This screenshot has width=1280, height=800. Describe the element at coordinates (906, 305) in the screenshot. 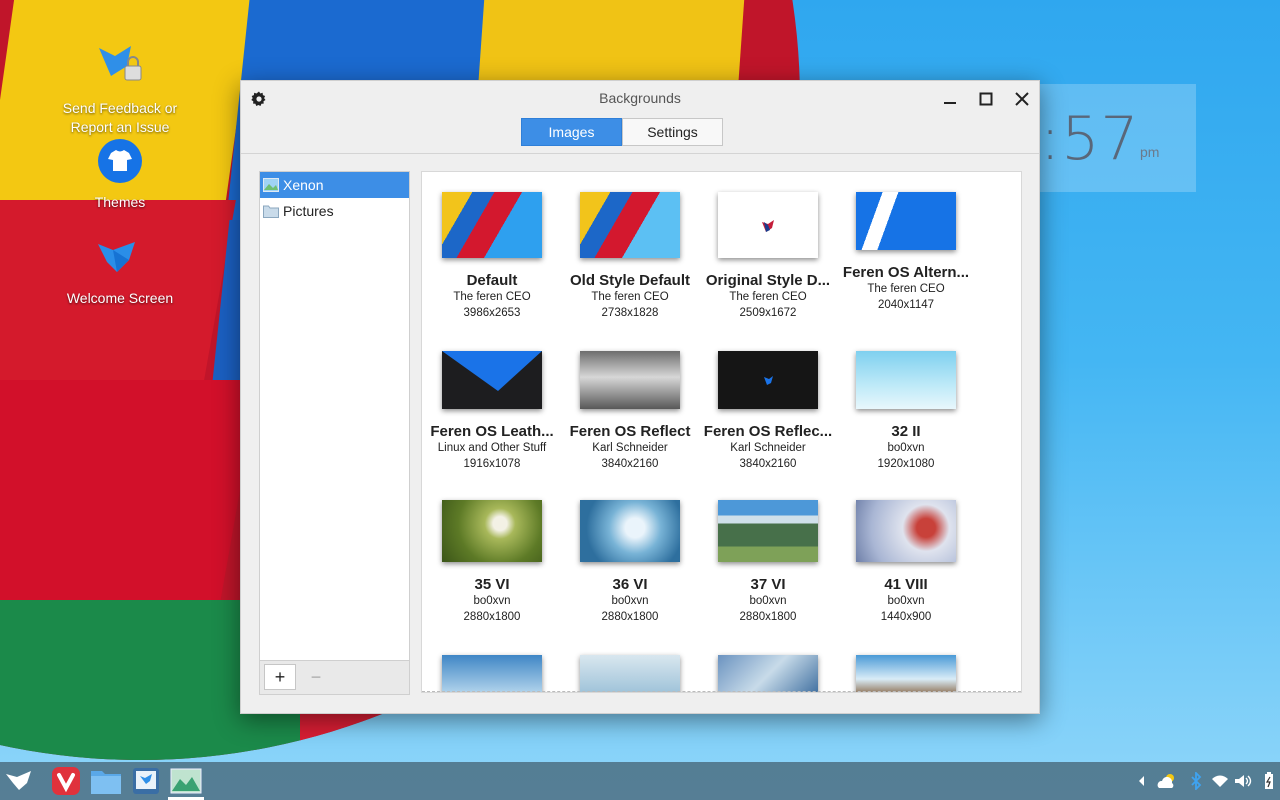

I see `wallpaper-resolution: 2040x1147` at that location.